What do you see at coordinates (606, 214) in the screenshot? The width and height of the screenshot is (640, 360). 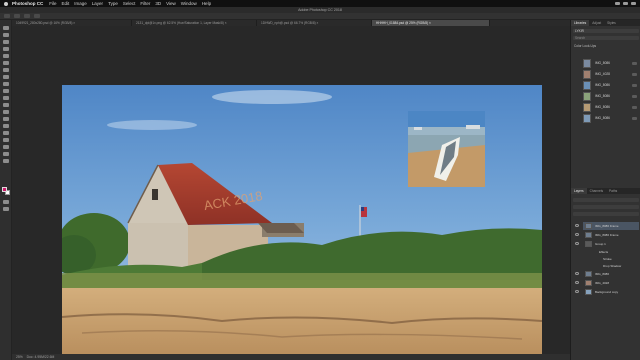 I see `lock-options` at bounding box center [606, 214].